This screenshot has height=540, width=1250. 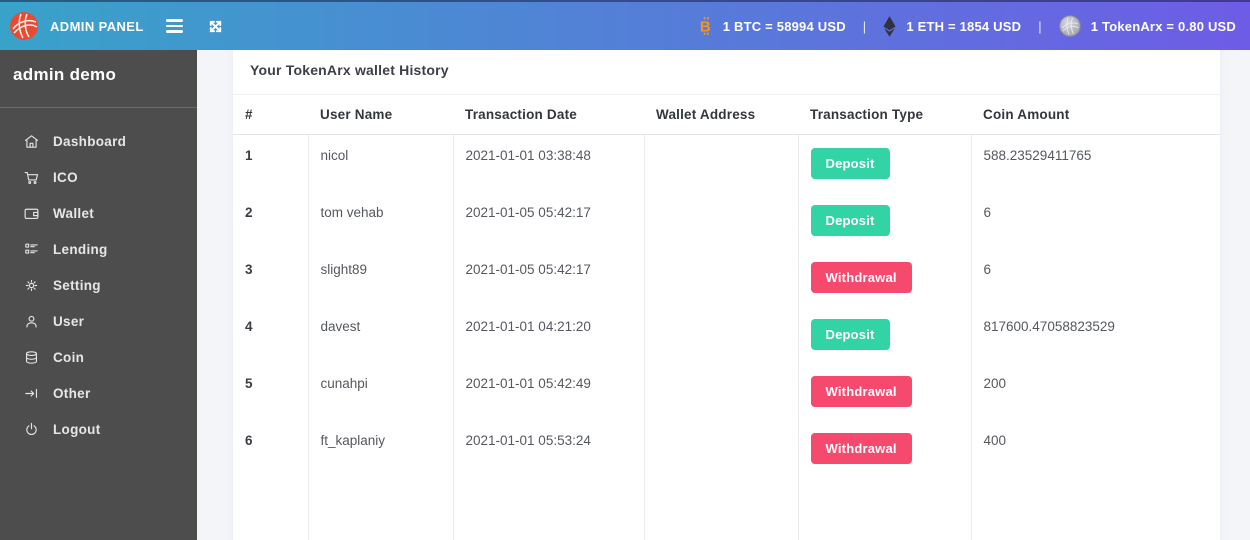 I want to click on fullscreen-toggle-icon, so click(x=215, y=26).